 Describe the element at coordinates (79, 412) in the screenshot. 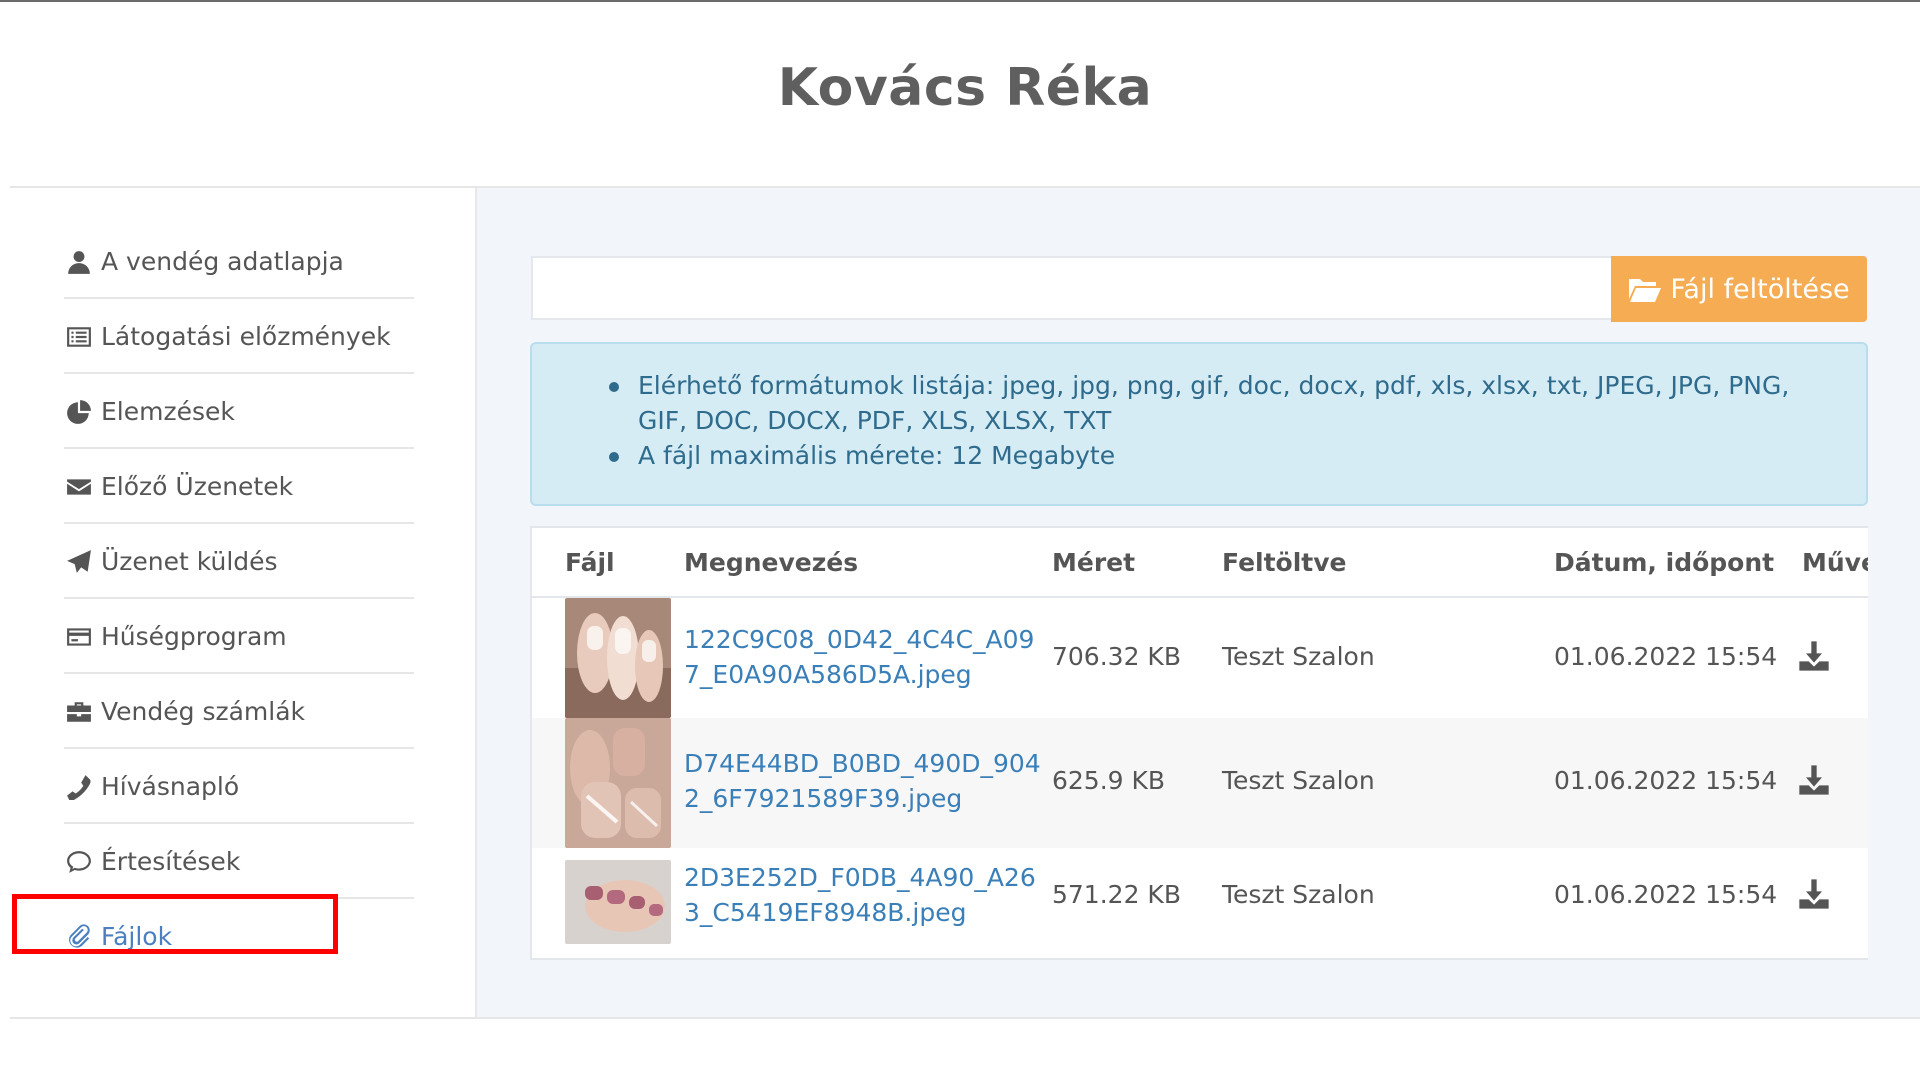

I see `pie-chart-icon` at that location.